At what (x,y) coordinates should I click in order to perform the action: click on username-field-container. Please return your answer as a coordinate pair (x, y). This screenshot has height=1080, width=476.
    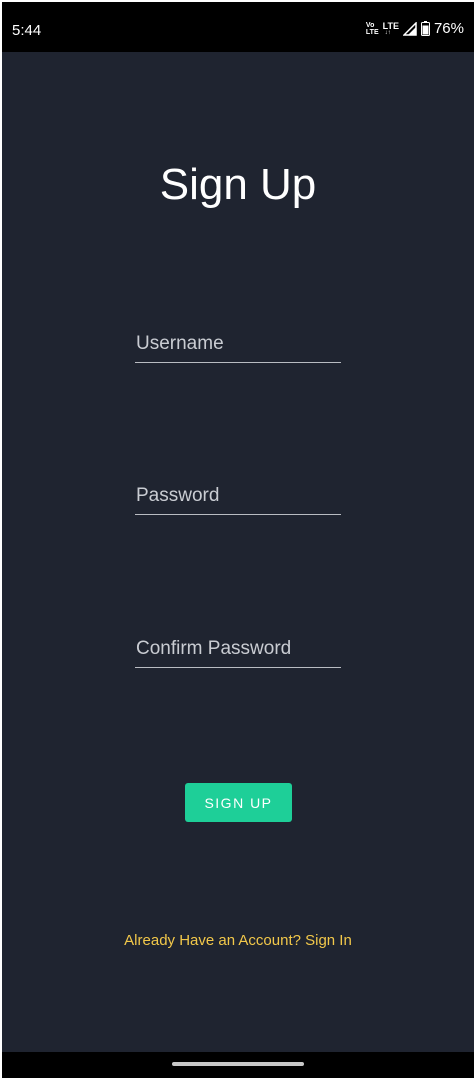
    Looking at the image, I should click on (238, 344).